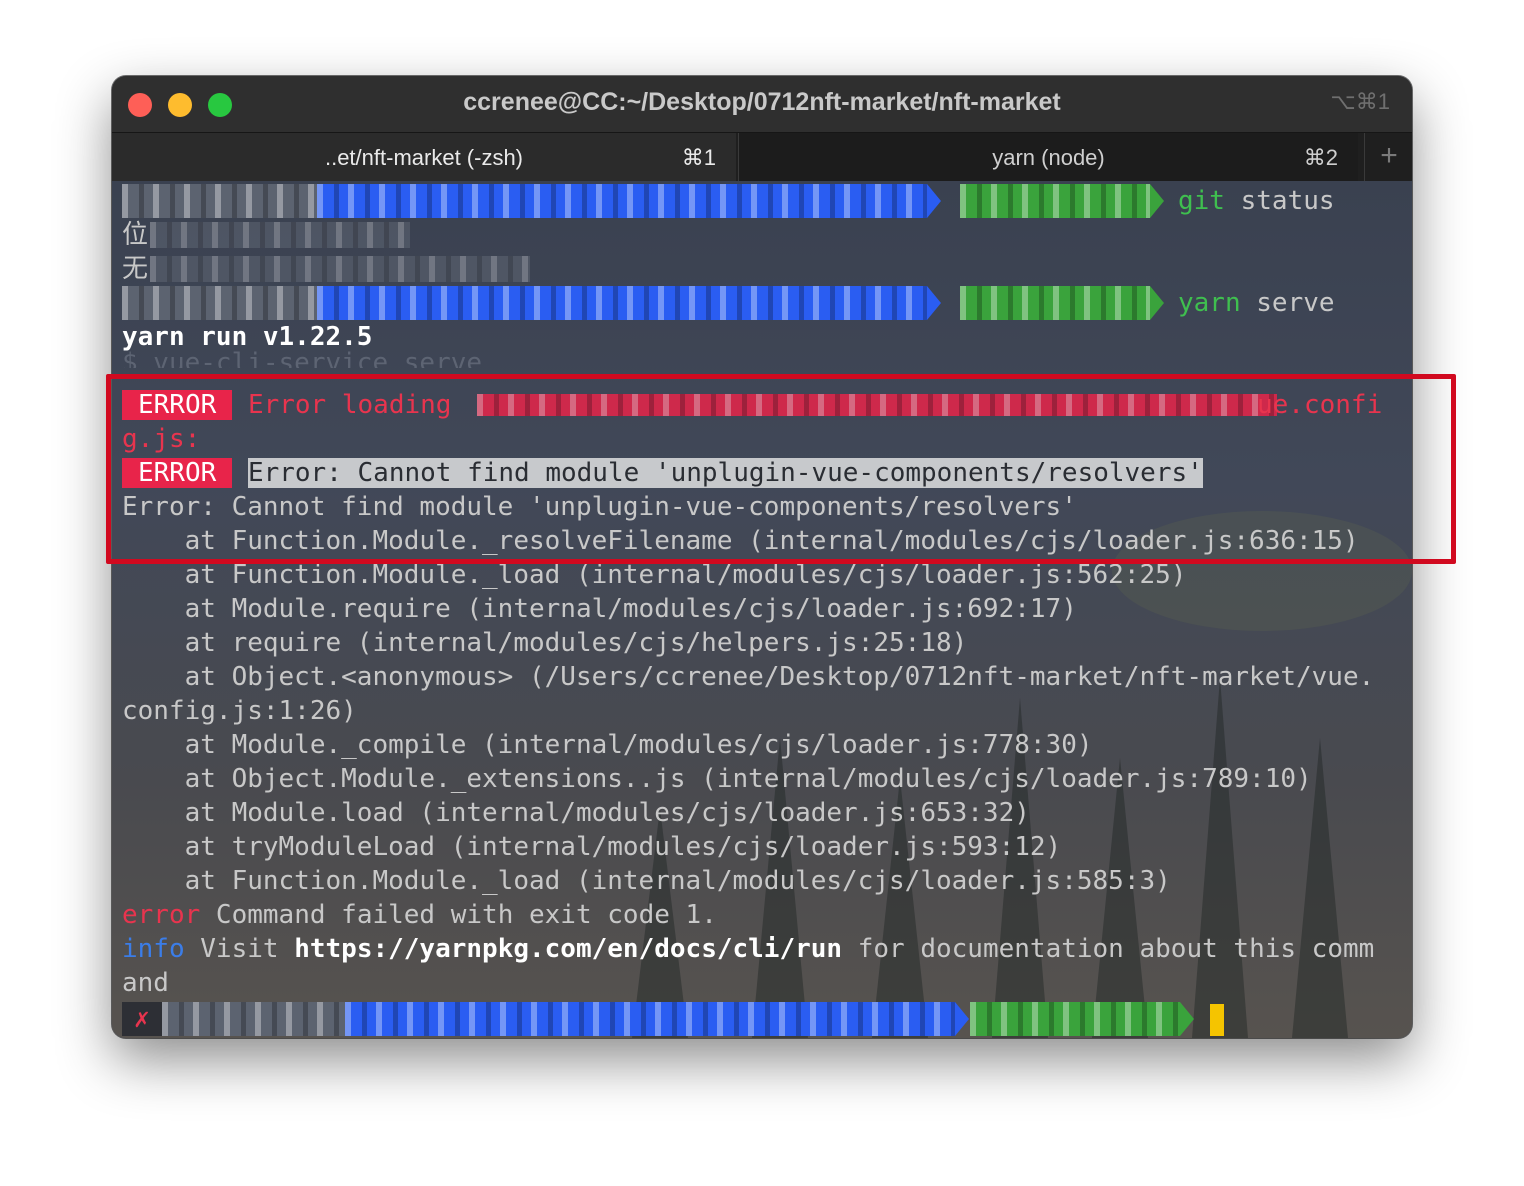 The width and height of the screenshot is (1524, 1186). What do you see at coordinates (239, 711) in the screenshot?
I see `stack-line: config.js:1:26)` at bounding box center [239, 711].